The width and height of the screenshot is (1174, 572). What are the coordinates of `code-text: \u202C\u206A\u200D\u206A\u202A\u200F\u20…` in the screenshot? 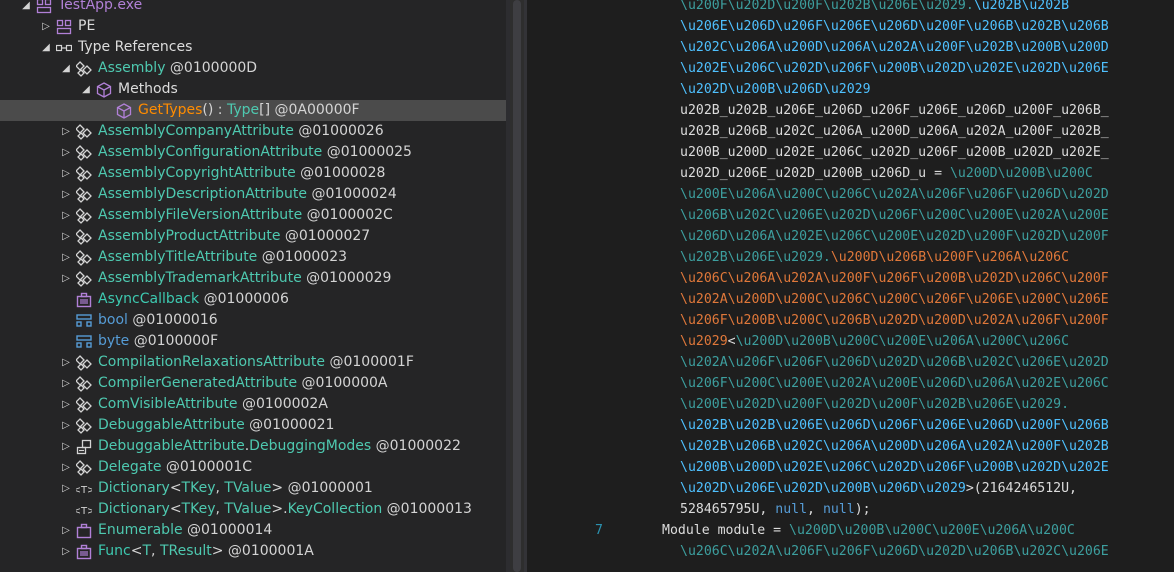 It's located at (894, 47).